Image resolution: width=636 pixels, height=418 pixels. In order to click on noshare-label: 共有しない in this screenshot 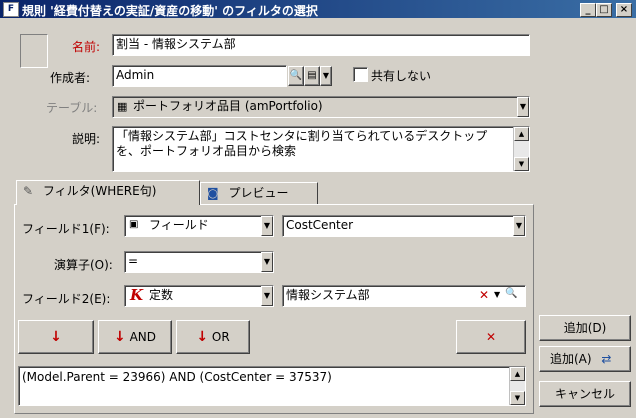, I will do `click(401, 76)`.